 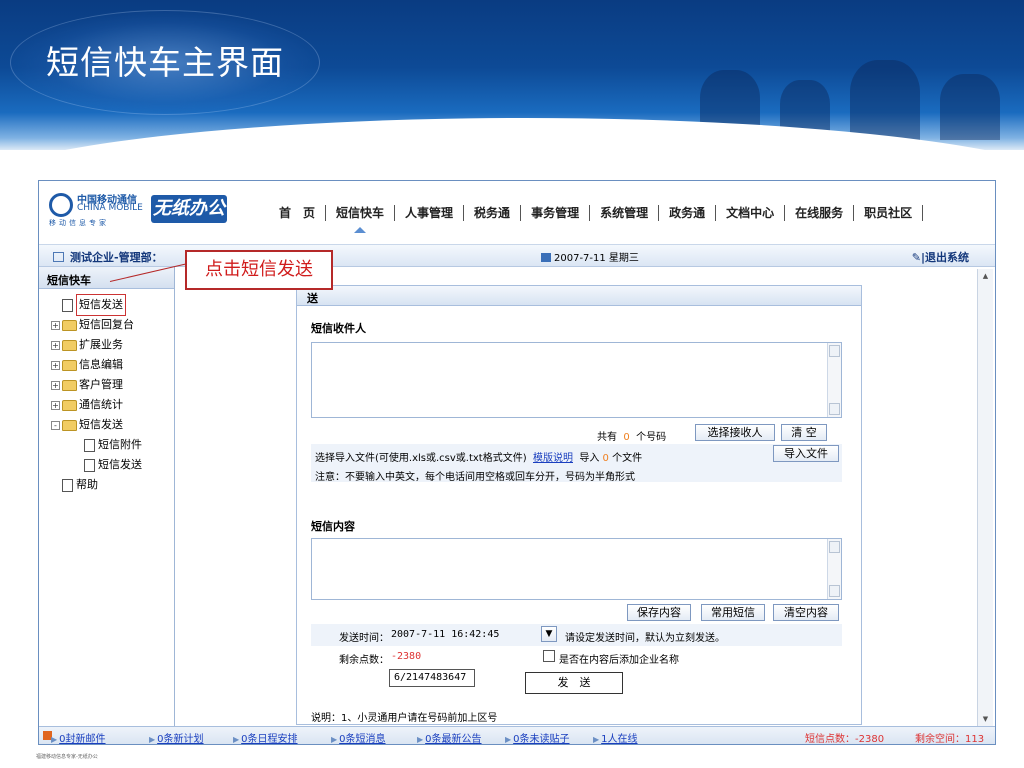 What do you see at coordinates (112, 485) in the screenshot?
I see `sidebar-item-9: 帮助` at bounding box center [112, 485].